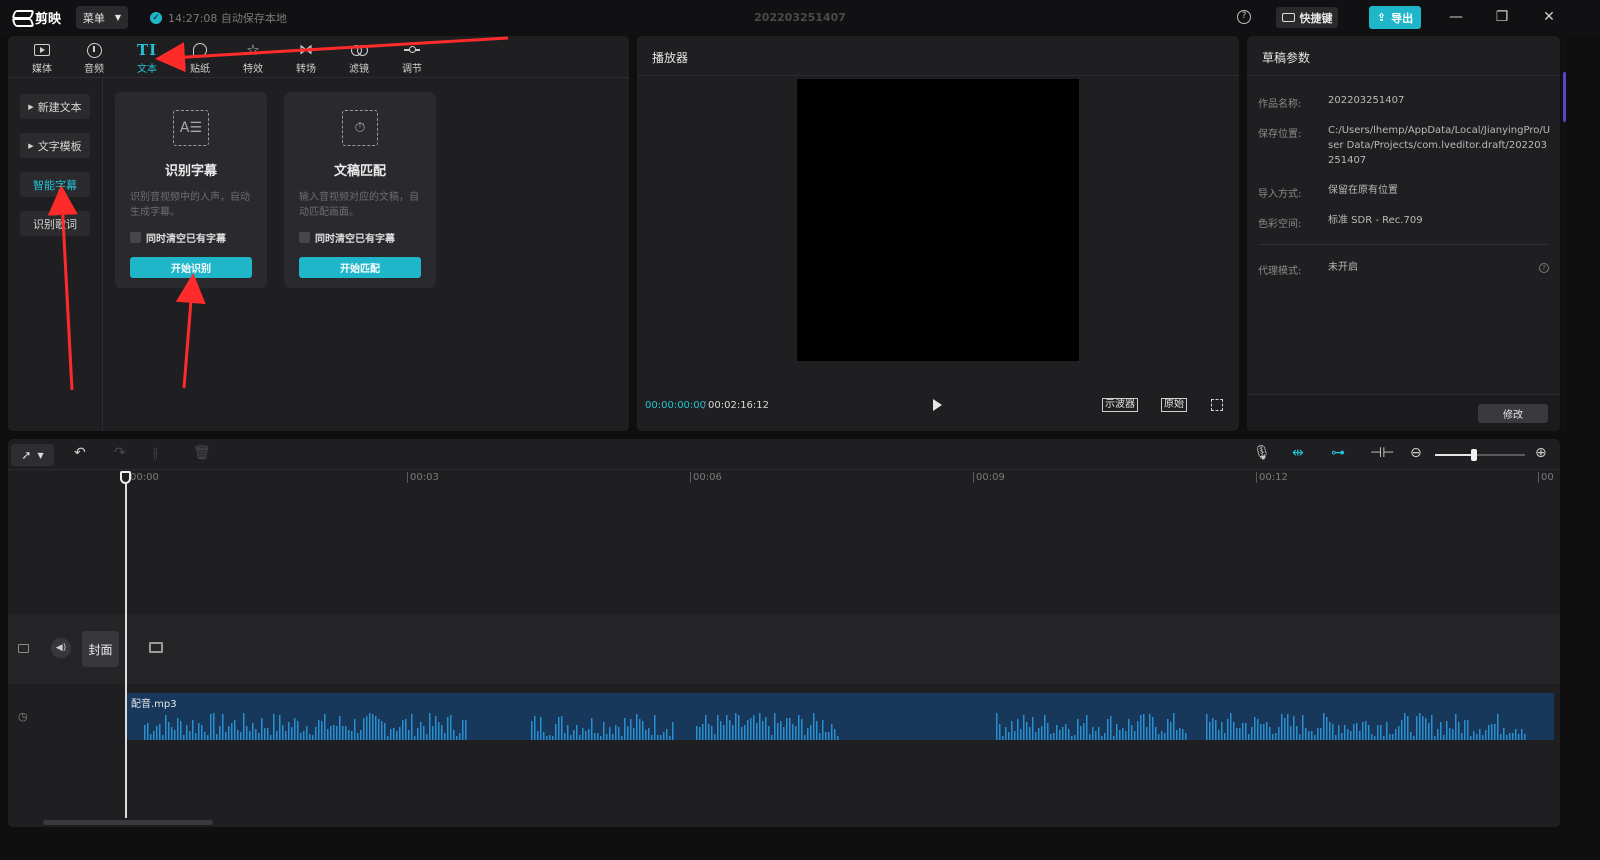 This screenshot has height=860, width=1600. Describe the element at coordinates (278, 213) in the screenshot. I see `annotation-arrows` at that location.